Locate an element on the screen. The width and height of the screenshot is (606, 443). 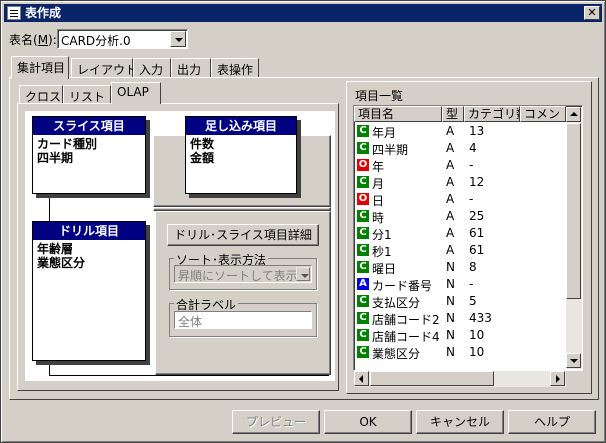
hscroll-thumb is located at coordinates (432, 378).